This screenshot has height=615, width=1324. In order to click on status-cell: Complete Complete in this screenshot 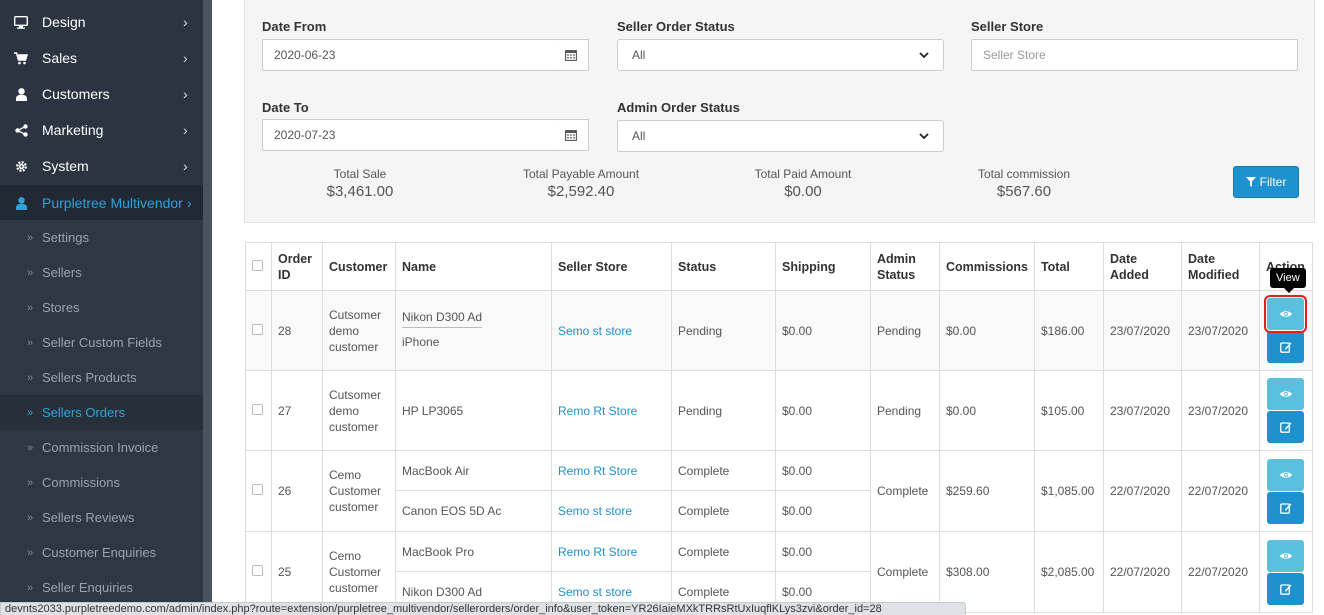, I will do `click(723, 572)`.